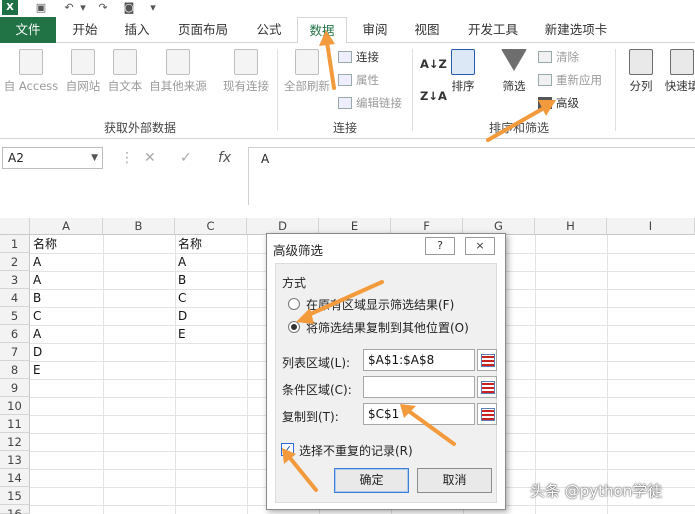  Describe the element at coordinates (66, 244) in the screenshot. I see `cell-a1: 名称` at that location.